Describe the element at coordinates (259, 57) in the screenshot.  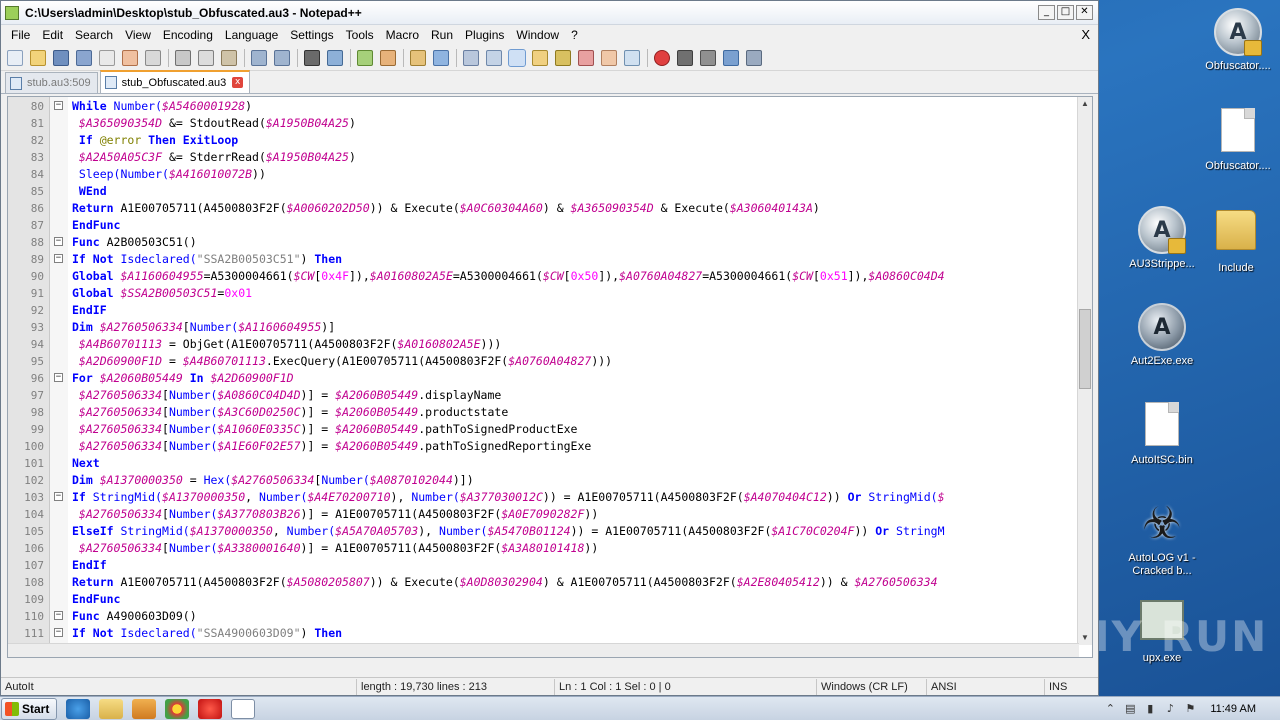
I see `undo-icon` at that location.